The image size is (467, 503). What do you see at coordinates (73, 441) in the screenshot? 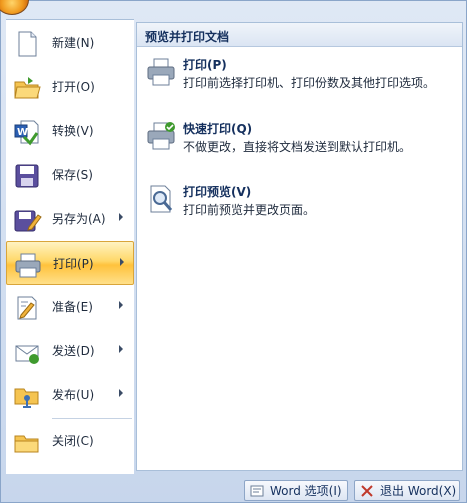
I see `menu-label-close: 关闭(C)` at bounding box center [73, 441].